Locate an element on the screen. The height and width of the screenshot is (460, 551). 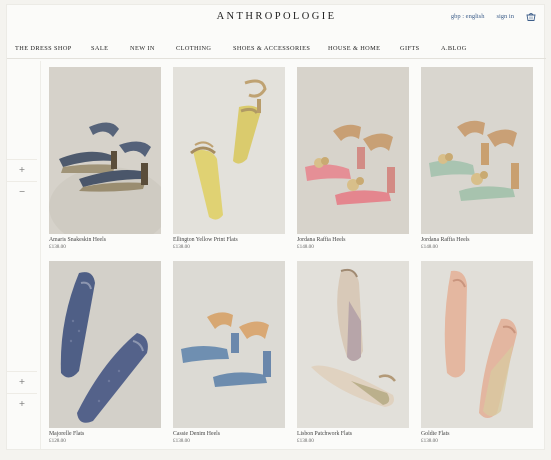
product-name: Ellington Yellow Print Flats is located at coordinates (229, 240).